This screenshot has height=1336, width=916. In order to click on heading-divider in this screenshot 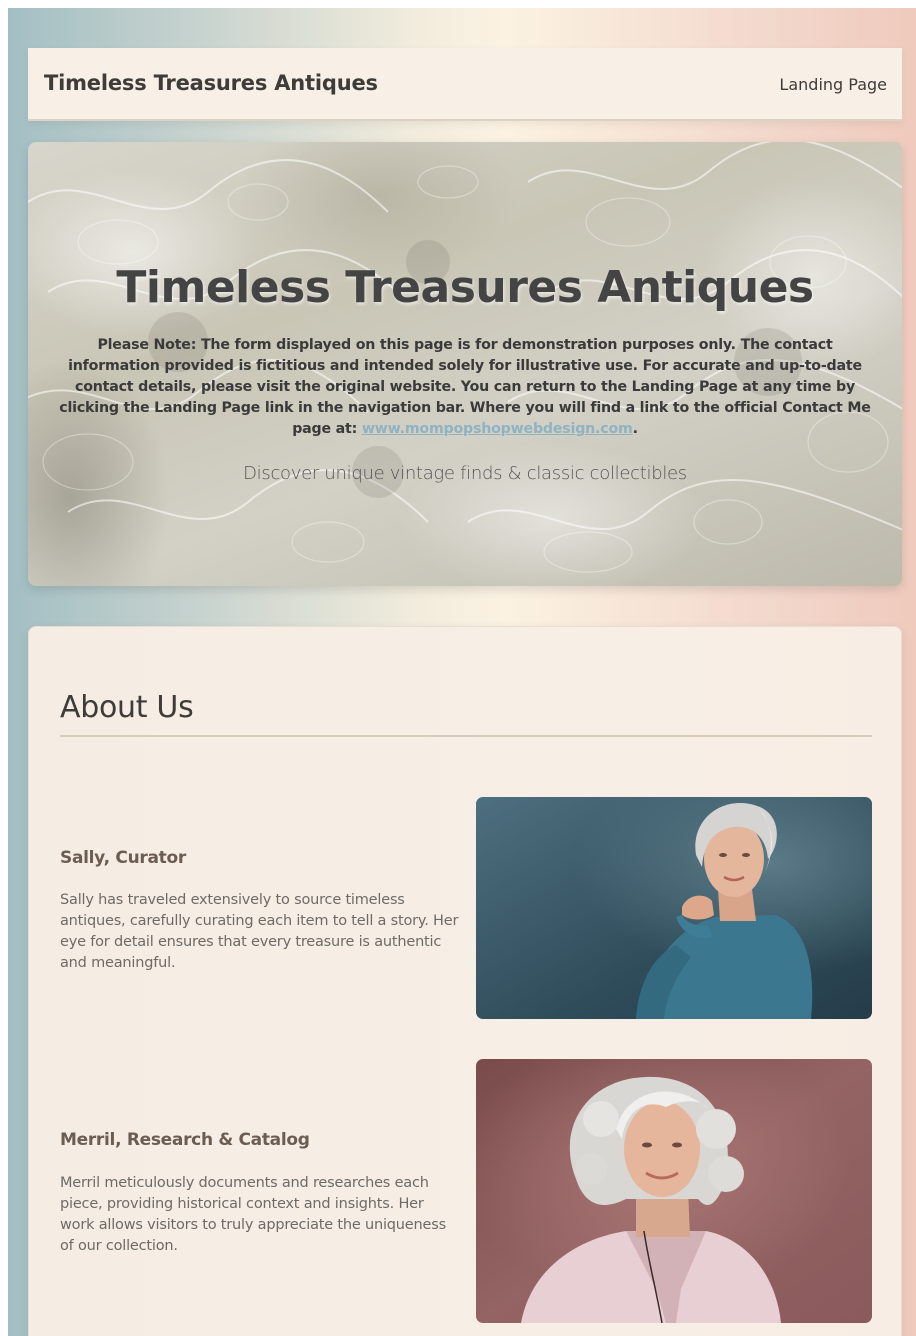, I will do `click(466, 736)`.